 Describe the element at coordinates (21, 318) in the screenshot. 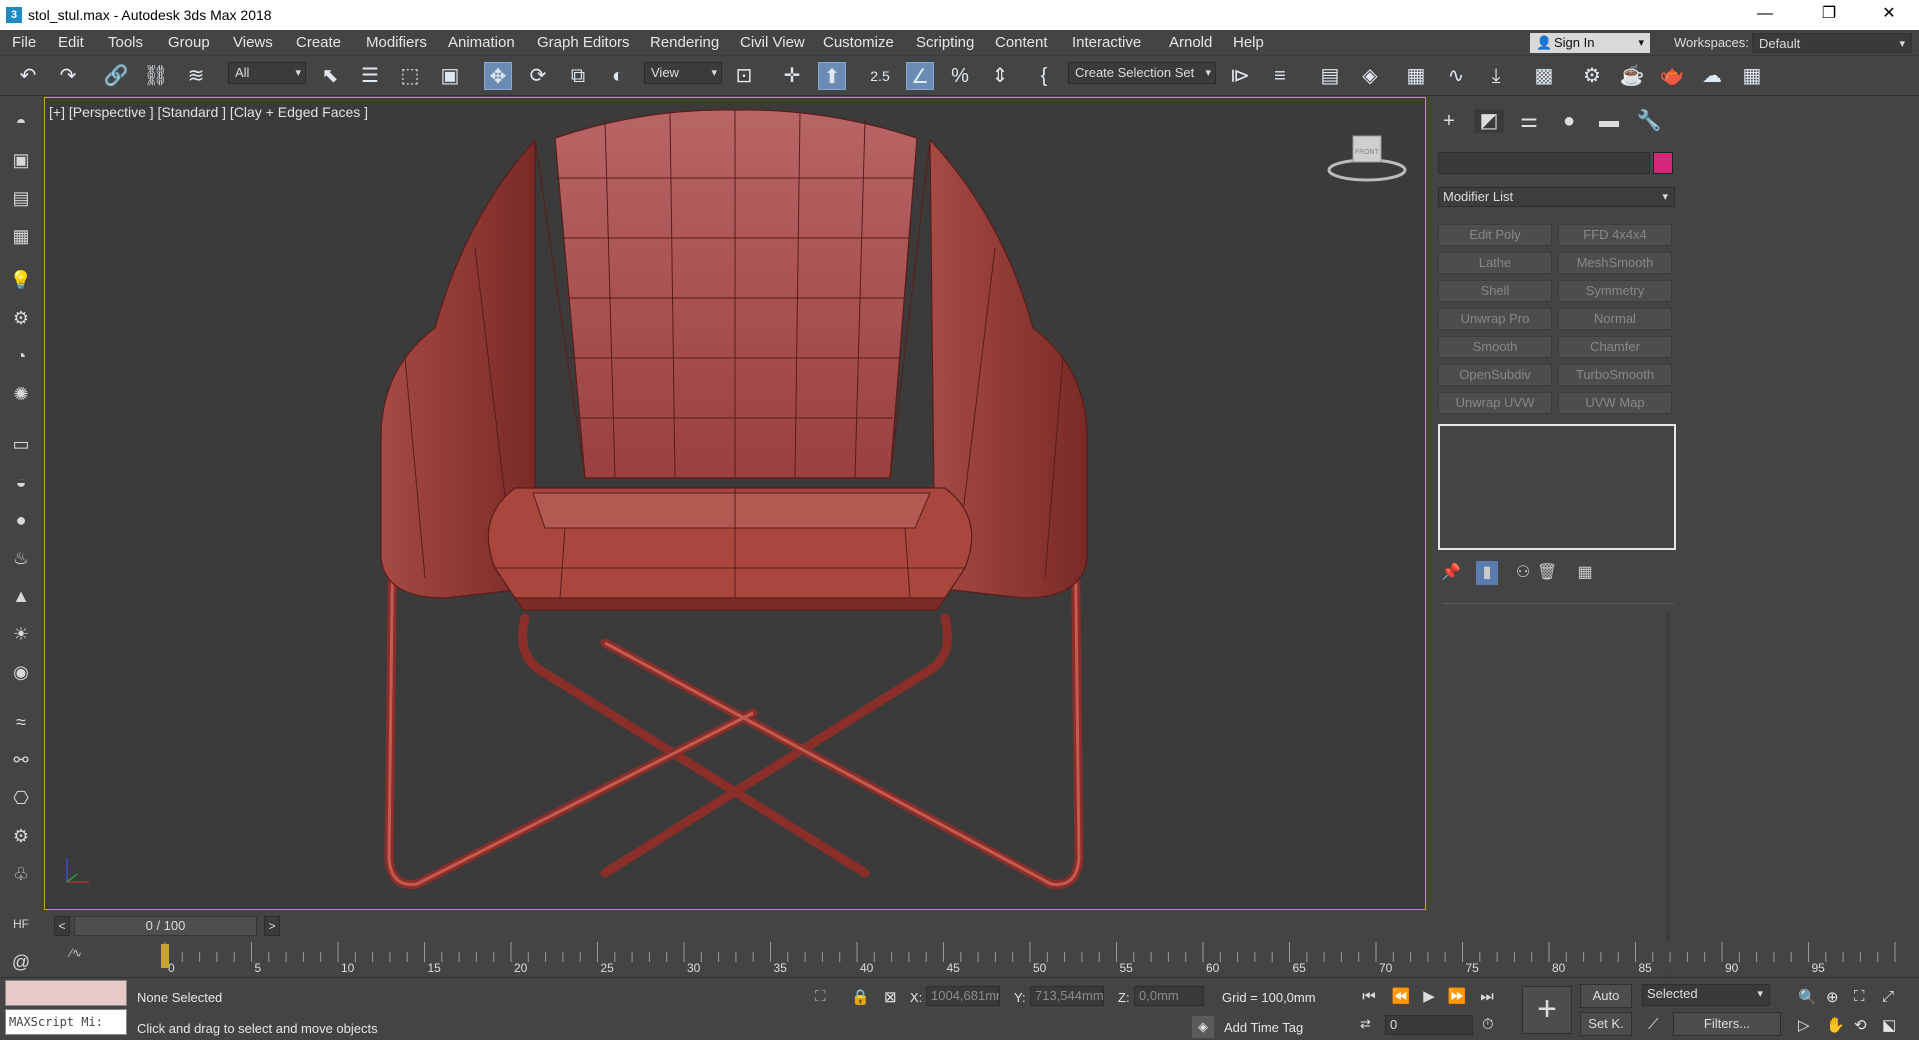

I see `camera-icon: ⚙` at that location.